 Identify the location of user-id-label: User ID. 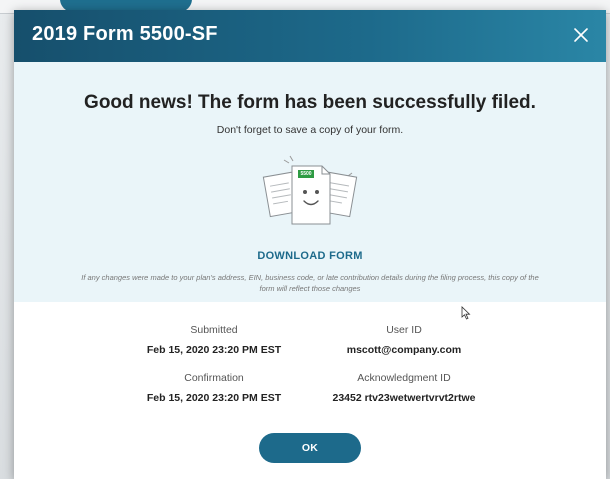
(404, 330).